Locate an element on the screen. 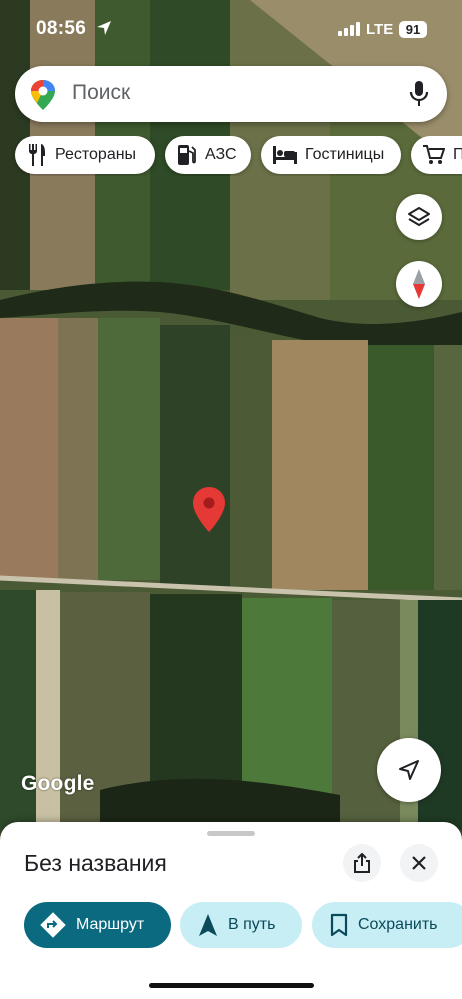  layers-button is located at coordinates (419, 217).